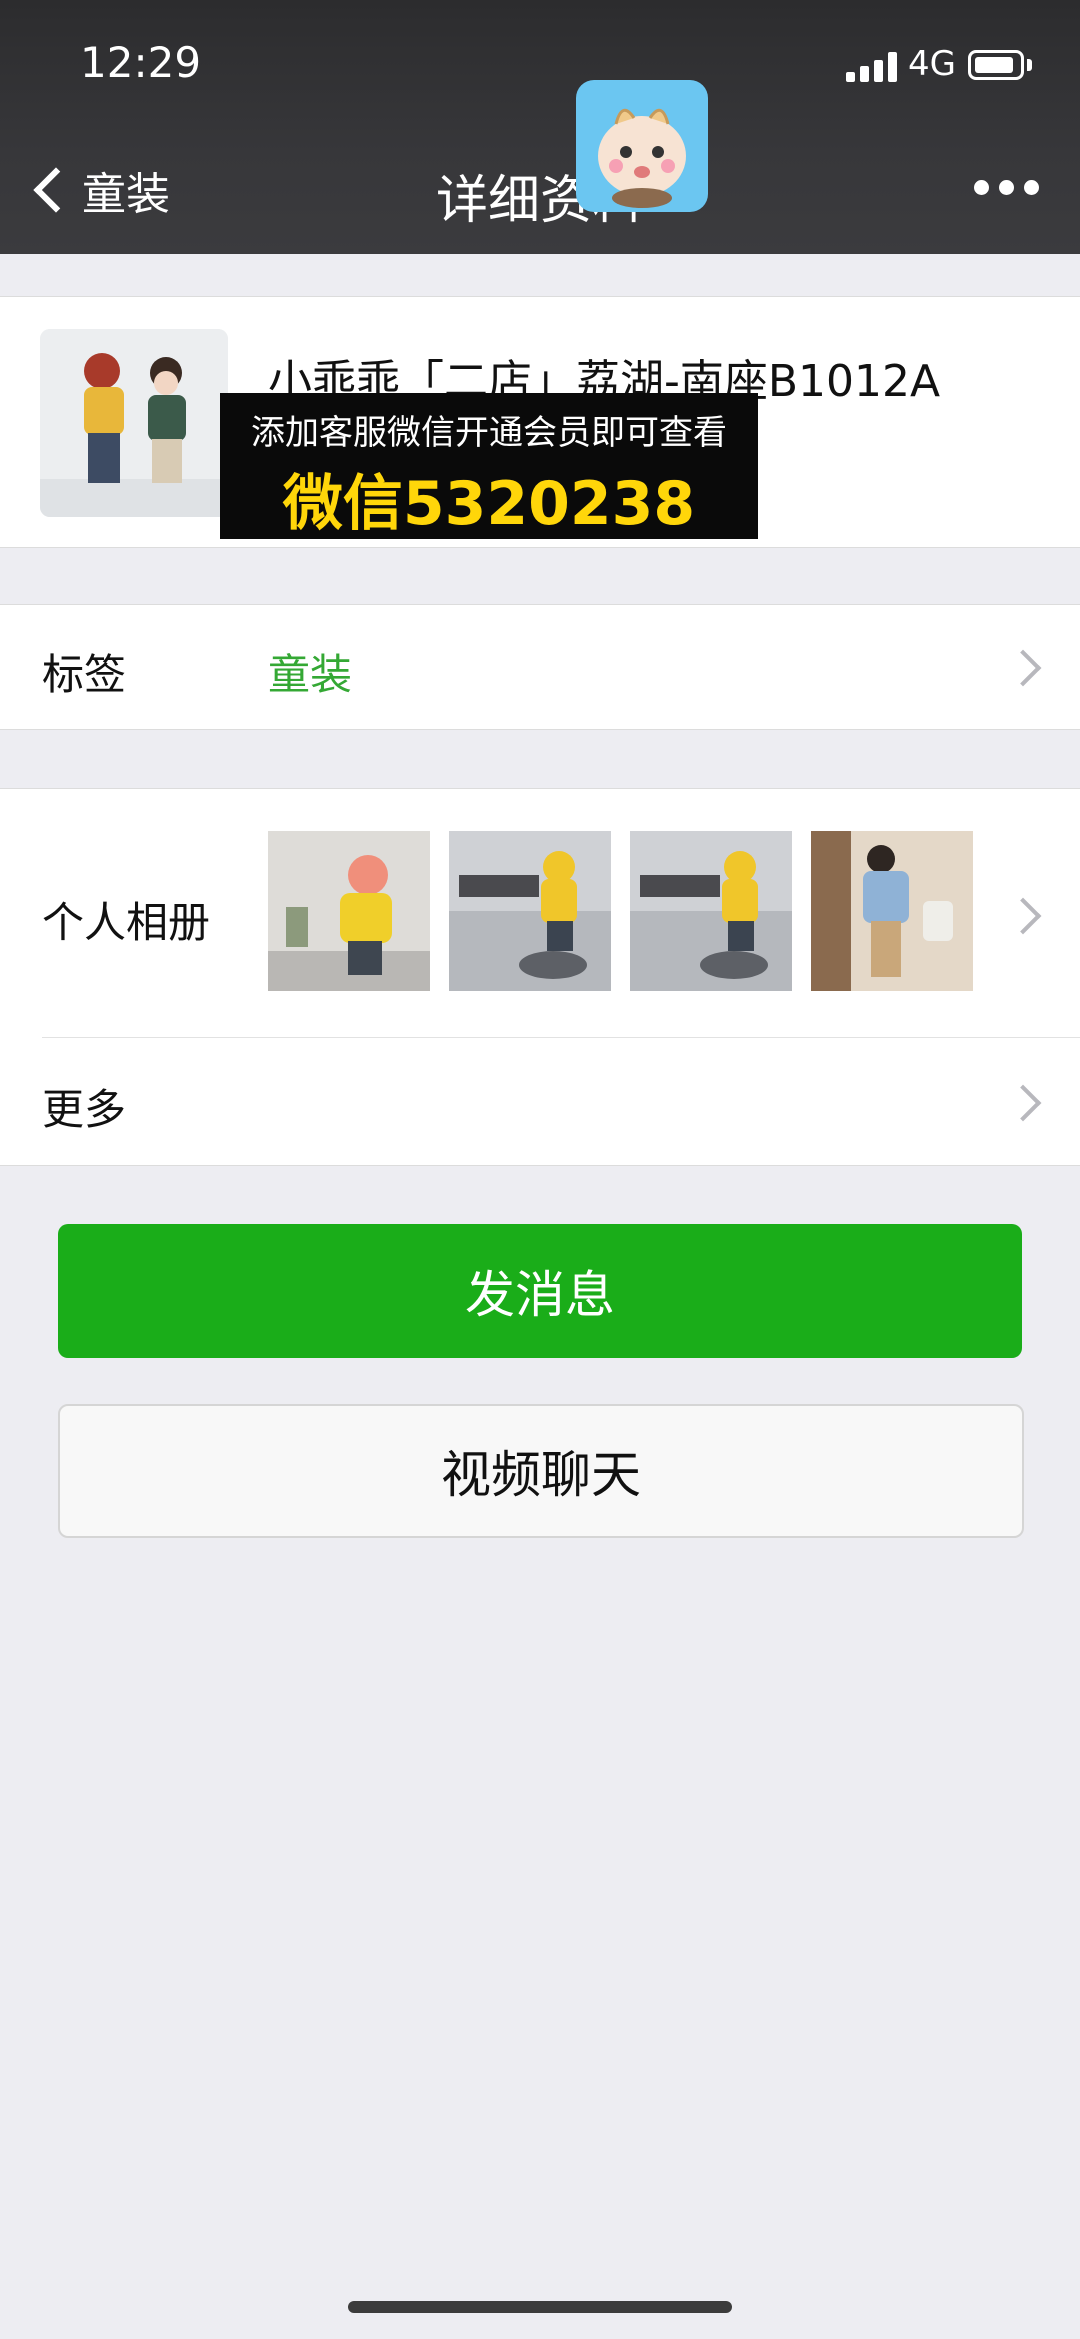 The width and height of the screenshot is (1080, 2339). I want to click on promo-banner: 添加客服微信开通会员即可查看 微信5320238, so click(489, 466).